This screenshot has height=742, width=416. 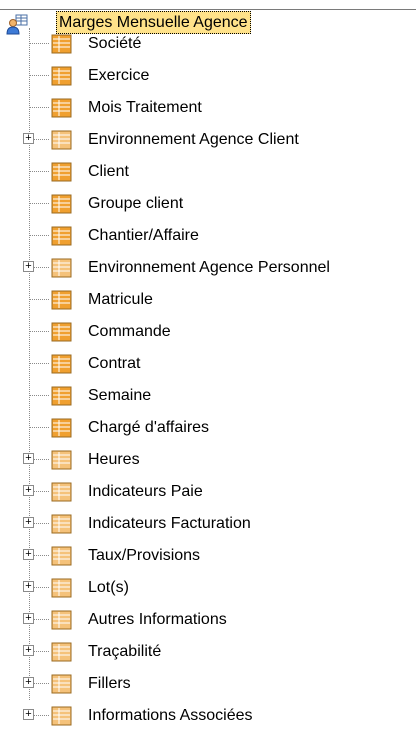 I want to click on tree-item: Groupe client, so click(x=208, y=204).